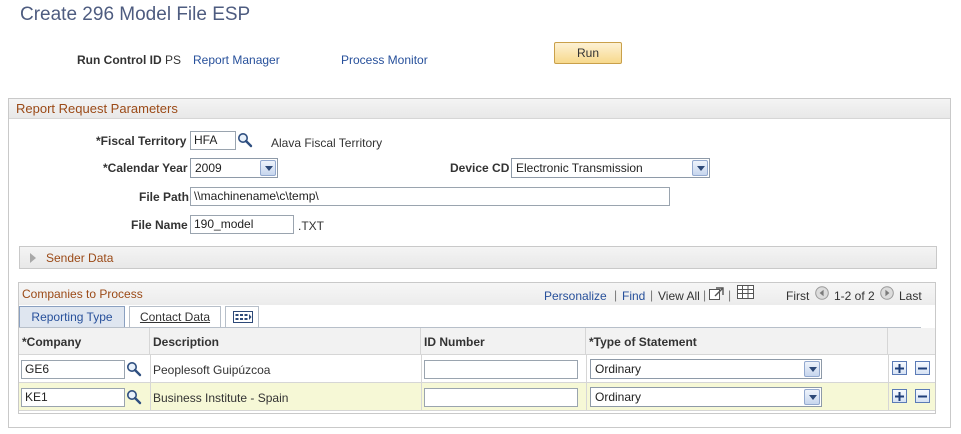 This screenshot has width=961, height=434. What do you see at coordinates (478, 257) in the screenshot?
I see `sender-data-bar` at bounding box center [478, 257].